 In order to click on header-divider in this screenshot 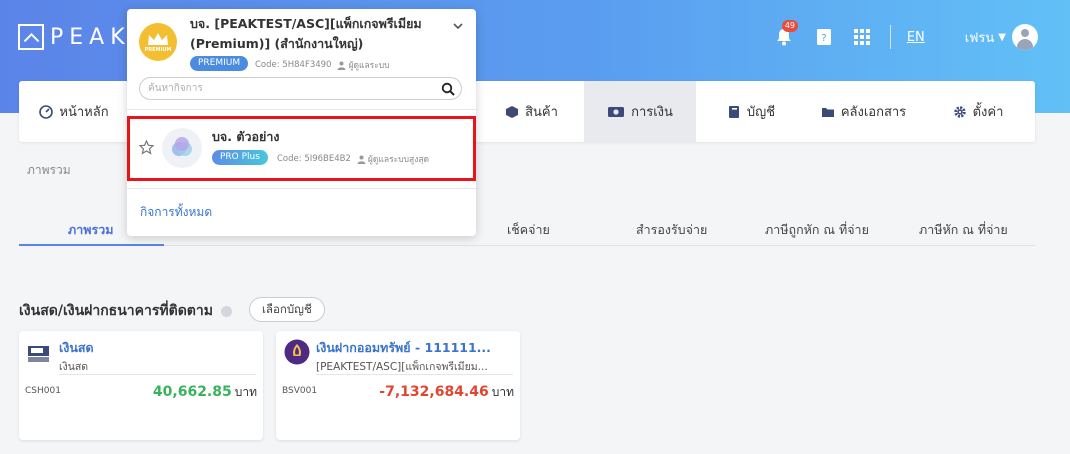, I will do `click(890, 37)`.